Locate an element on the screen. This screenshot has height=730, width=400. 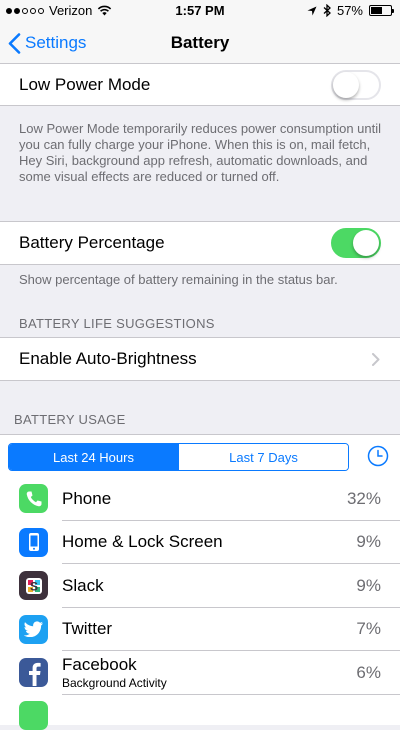
messages-icon is located at coordinates (33, 715).